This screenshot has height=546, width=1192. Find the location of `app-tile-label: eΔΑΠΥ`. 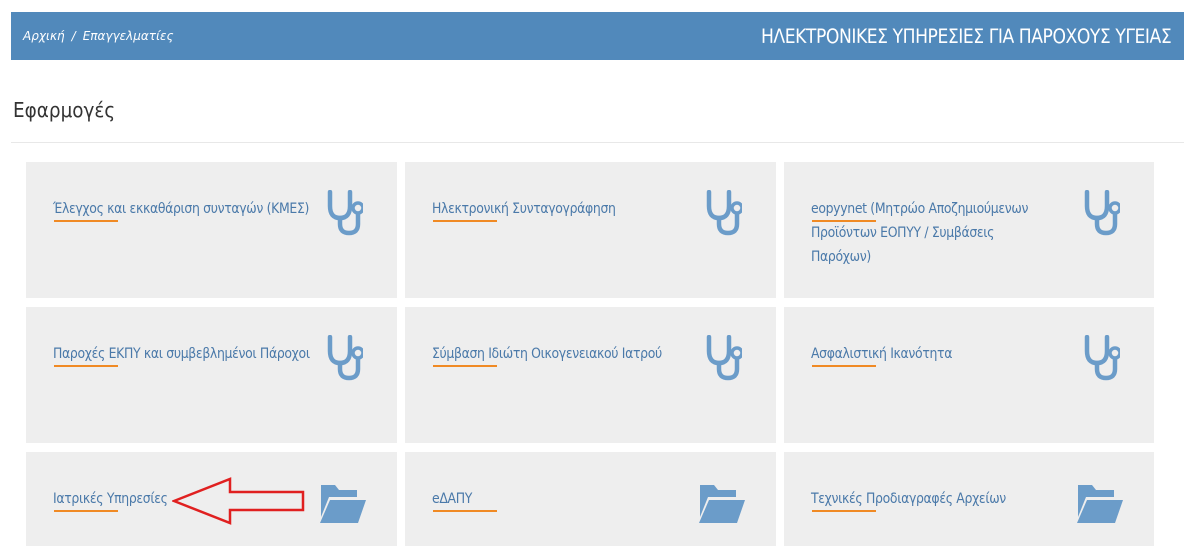

app-tile-label: eΔΑΠΥ is located at coordinates (569, 499).